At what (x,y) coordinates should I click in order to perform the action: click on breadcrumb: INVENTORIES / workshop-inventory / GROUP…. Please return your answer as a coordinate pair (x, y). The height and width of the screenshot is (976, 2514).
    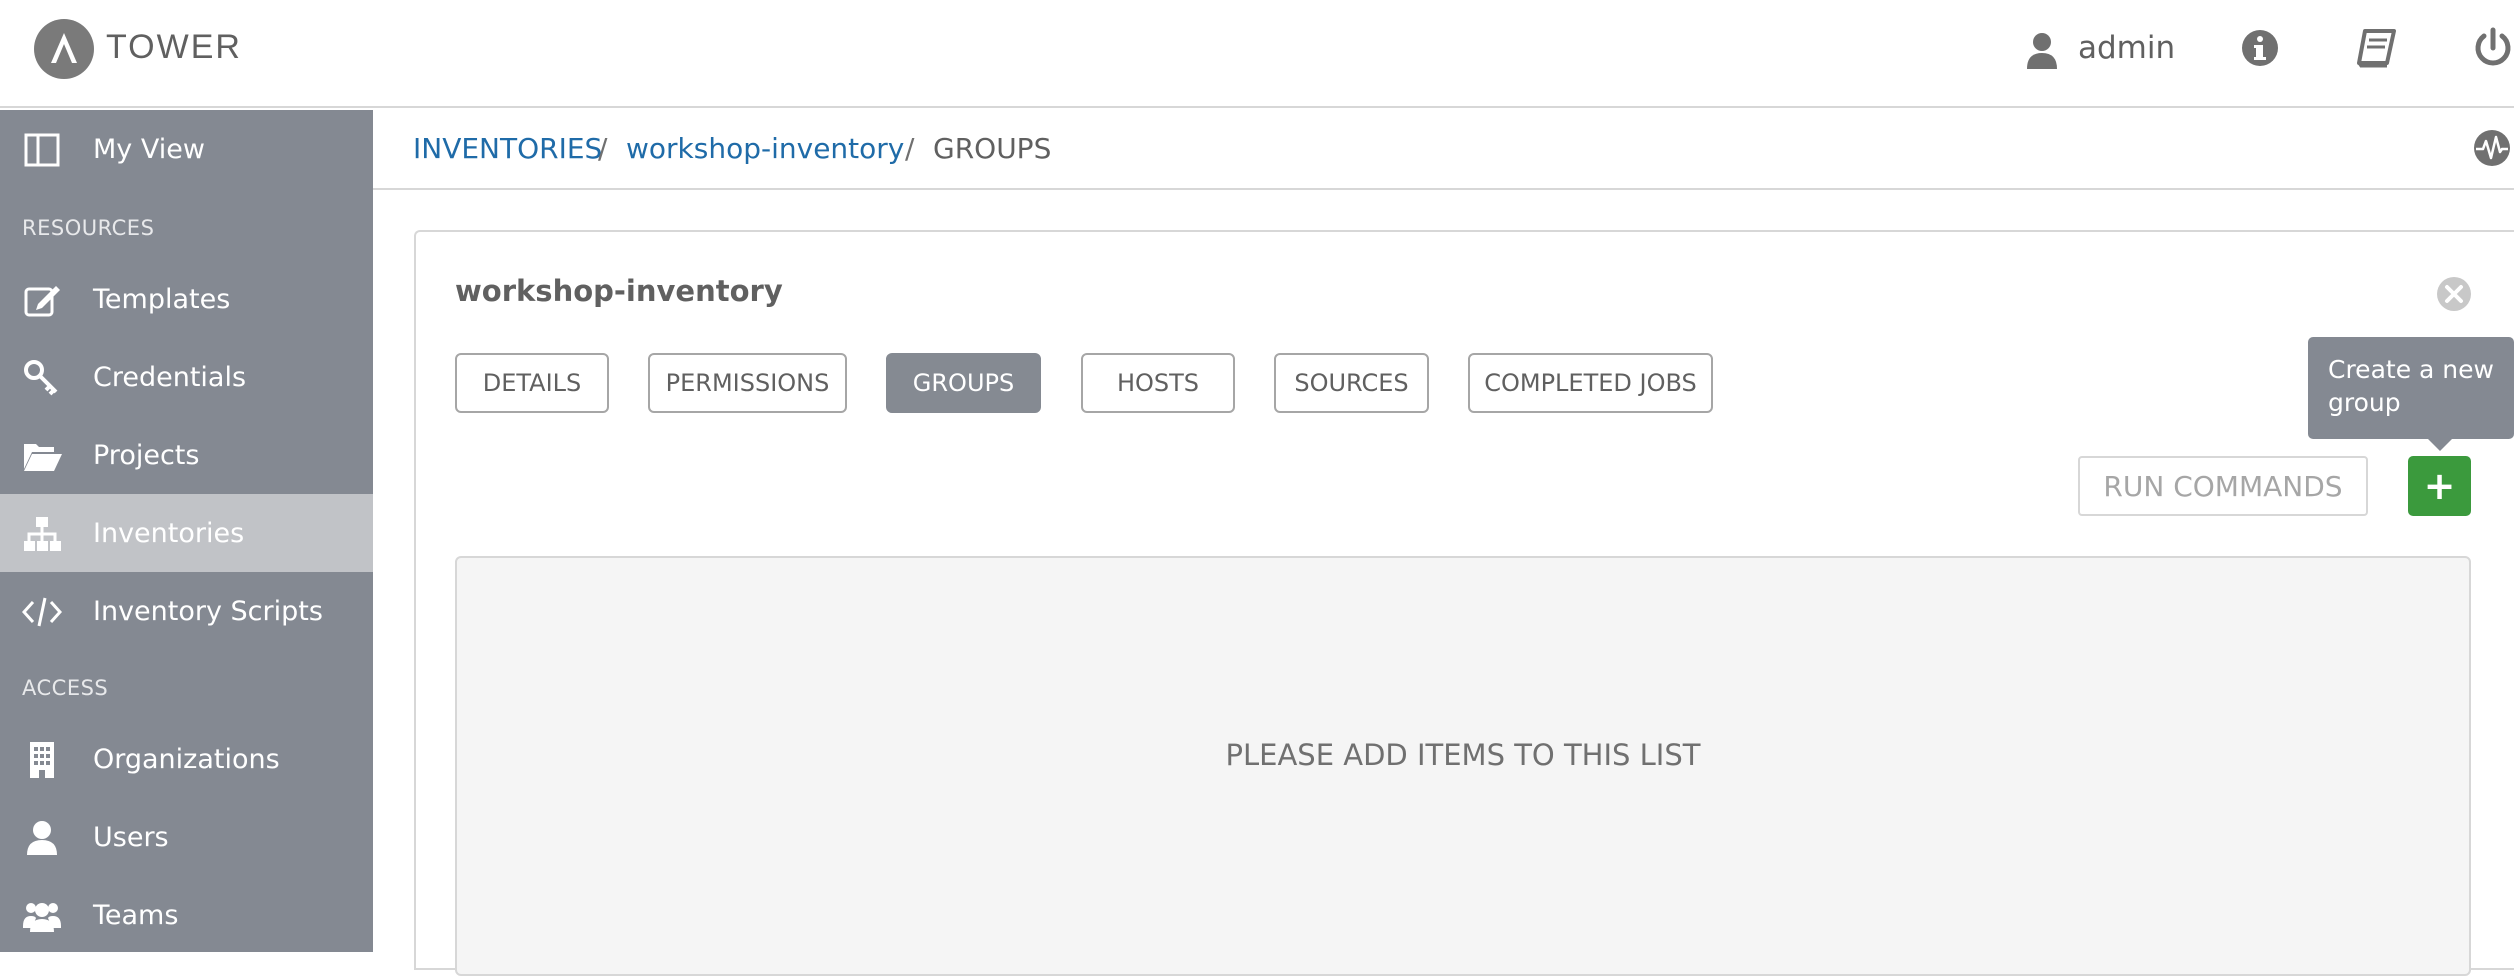
    Looking at the image, I should click on (1443, 150).